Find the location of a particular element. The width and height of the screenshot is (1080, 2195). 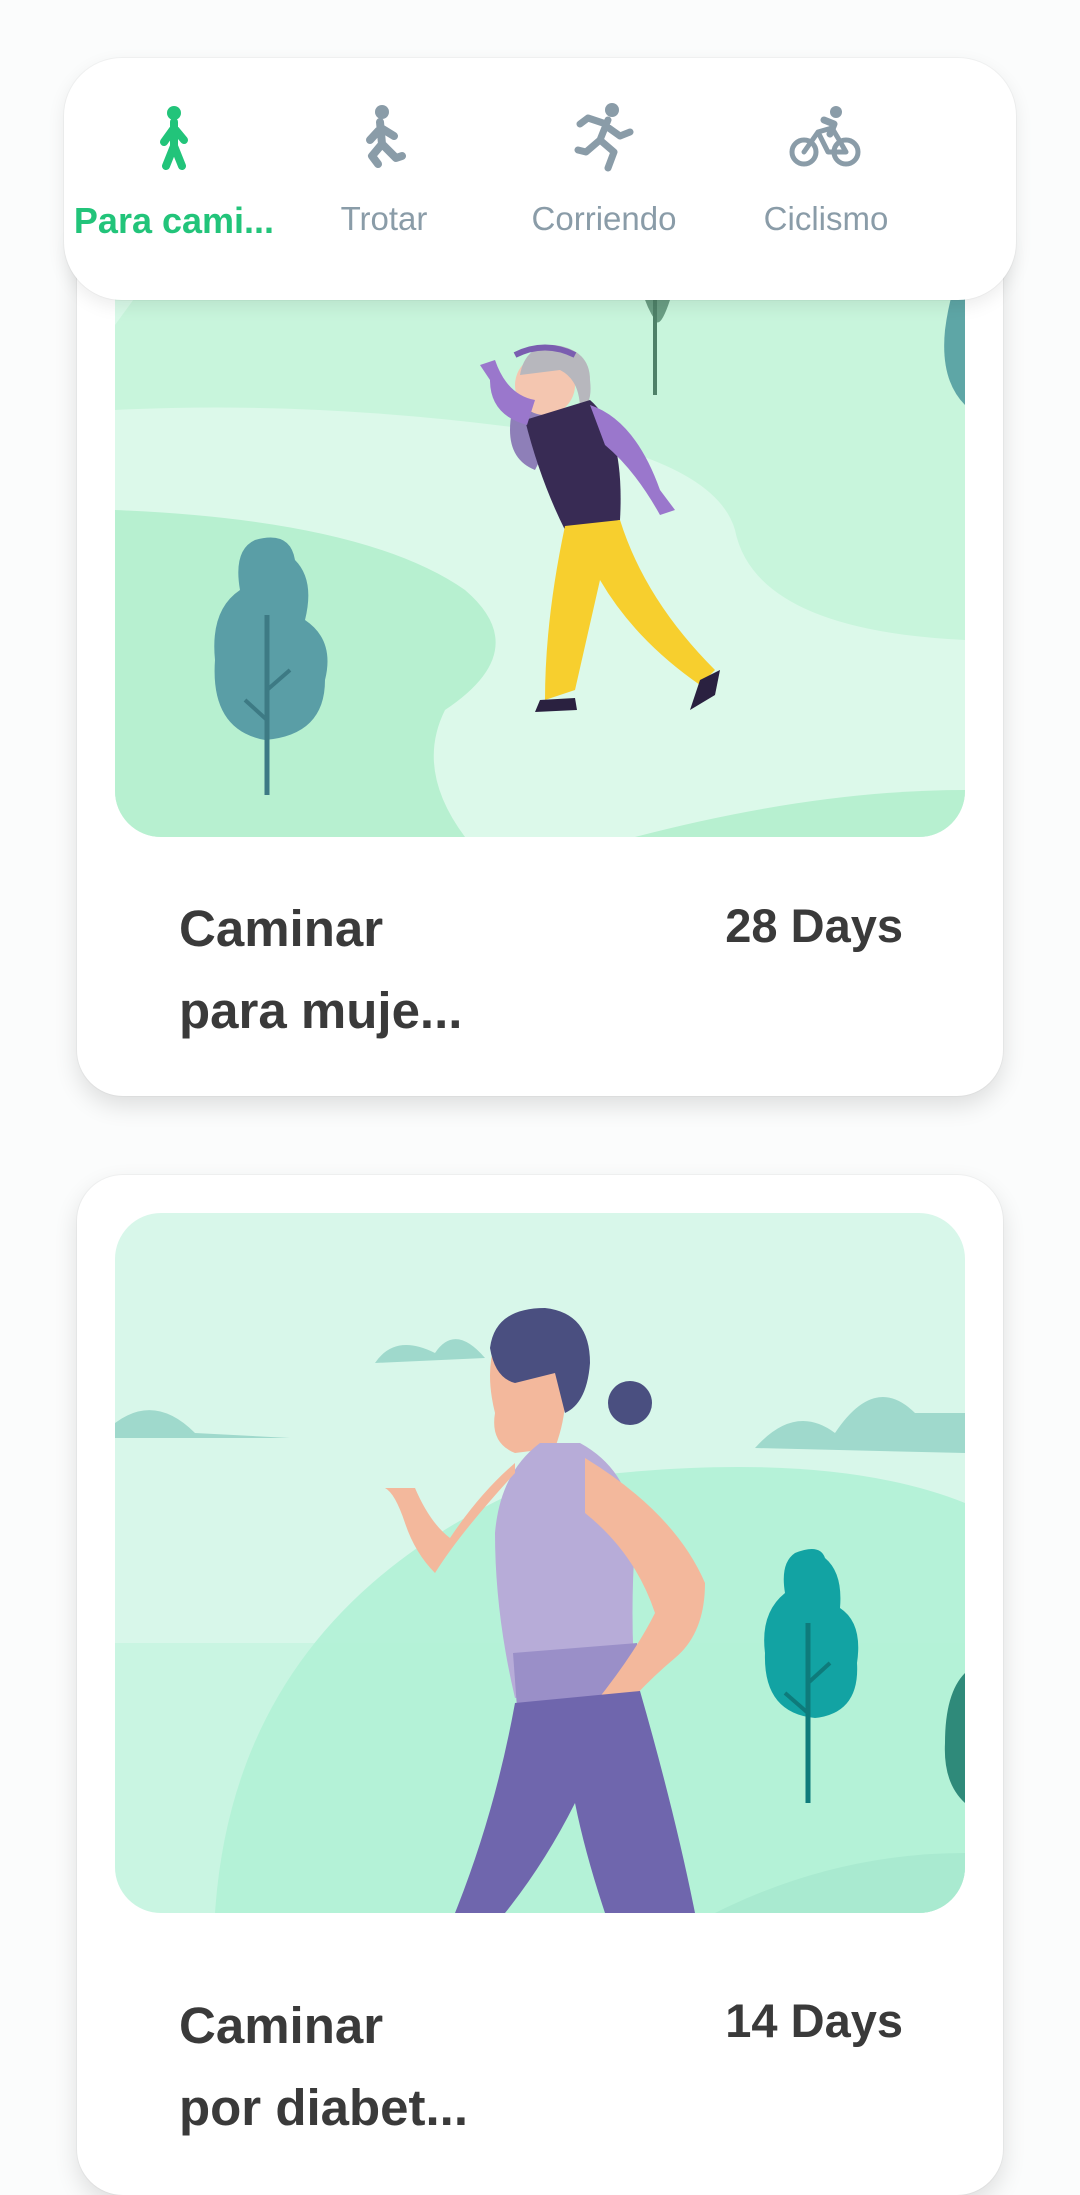

tab-cycling: Ciclismo is located at coordinates (826, 183).